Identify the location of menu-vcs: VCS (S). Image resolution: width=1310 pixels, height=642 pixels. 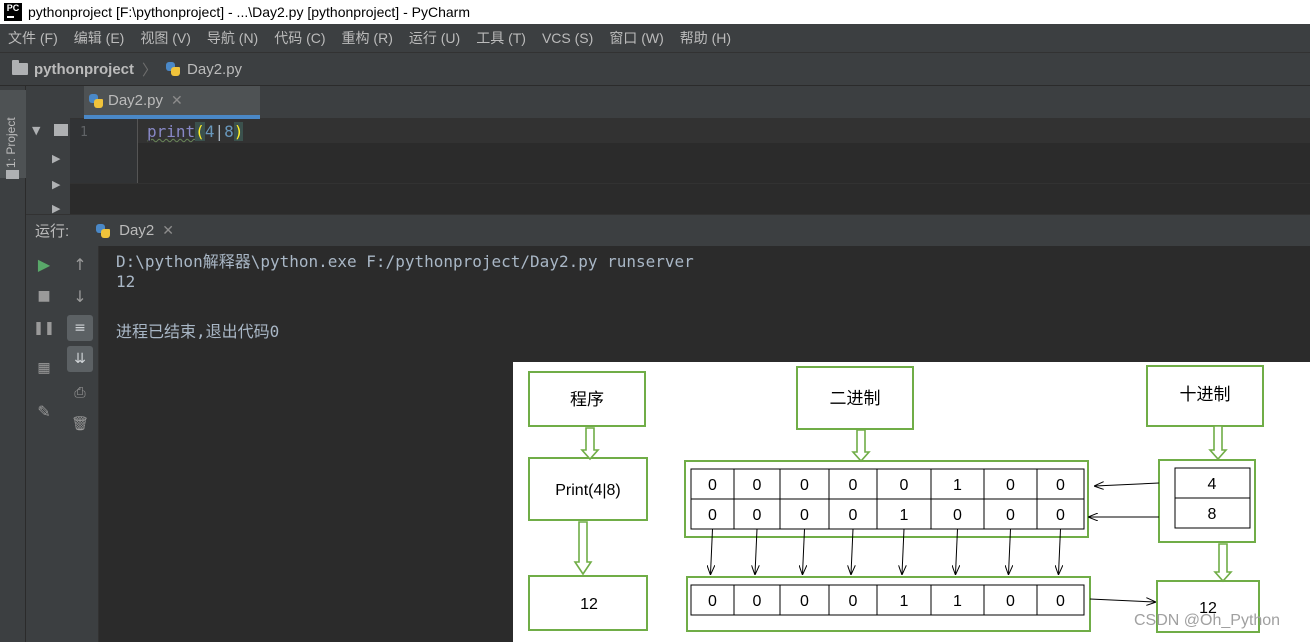
(567, 38).